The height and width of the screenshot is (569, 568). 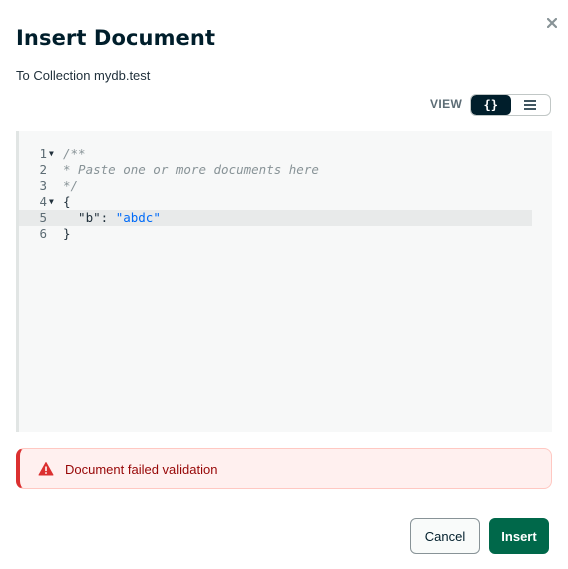 I want to click on line-number: 2, so click(x=43, y=169).